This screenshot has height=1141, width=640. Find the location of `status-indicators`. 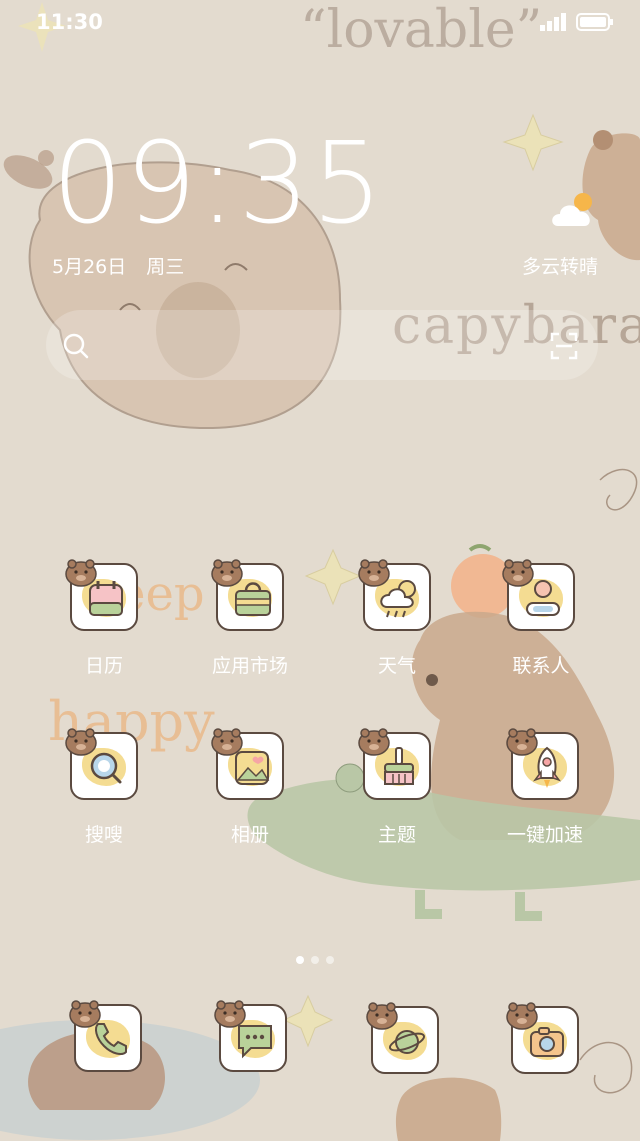

status-indicators is located at coordinates (577, 22).